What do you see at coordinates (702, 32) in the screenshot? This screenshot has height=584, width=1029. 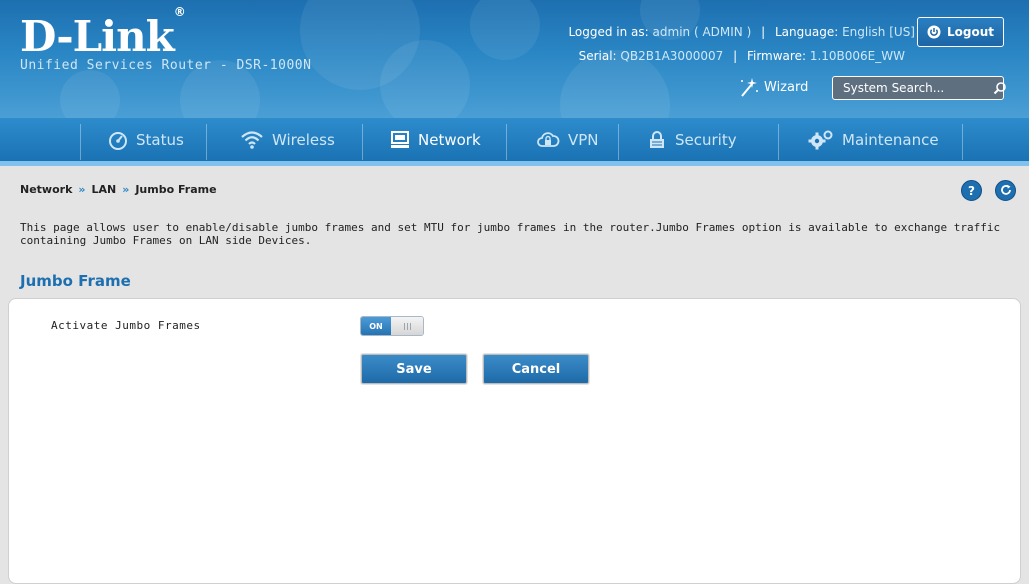 I see `logged-in-user: admin ( ADMIN )` at bounding box center [702, 32].